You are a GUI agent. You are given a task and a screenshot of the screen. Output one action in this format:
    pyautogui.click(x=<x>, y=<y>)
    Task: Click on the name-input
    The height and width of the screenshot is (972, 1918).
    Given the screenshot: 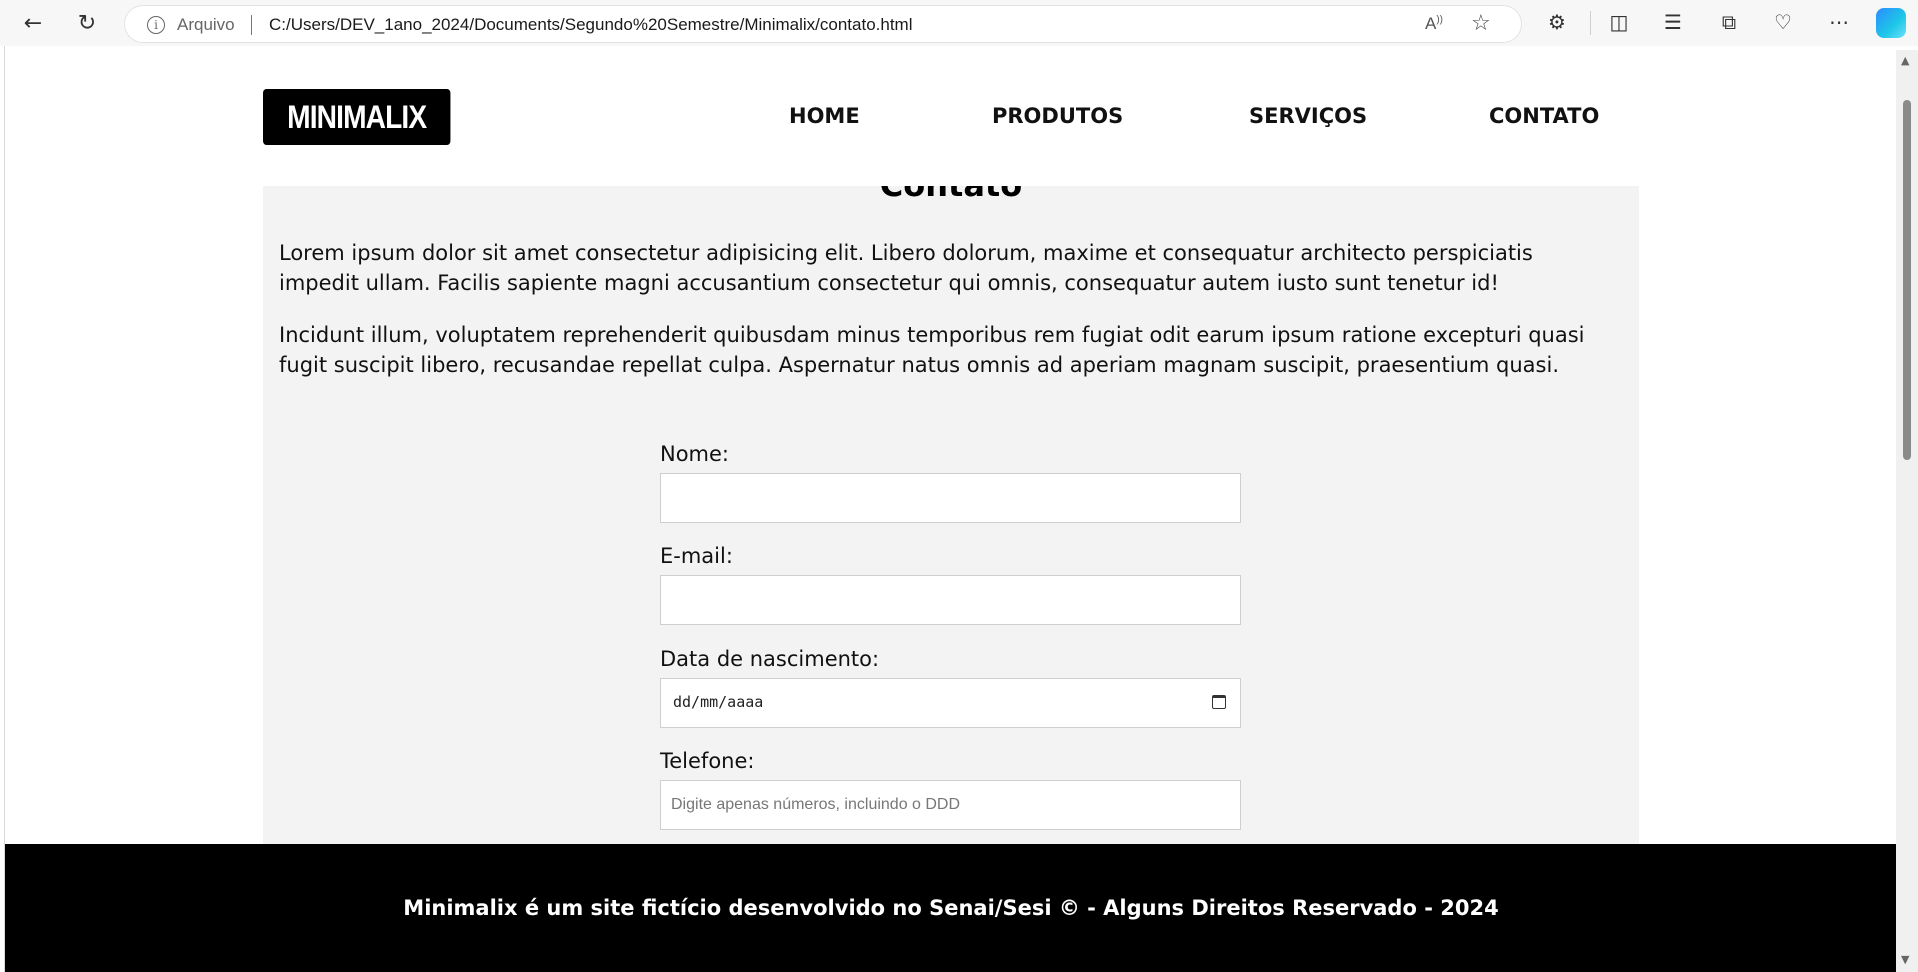 What is the action you would take?
    pyautogui.click(x=950, y=498)
    